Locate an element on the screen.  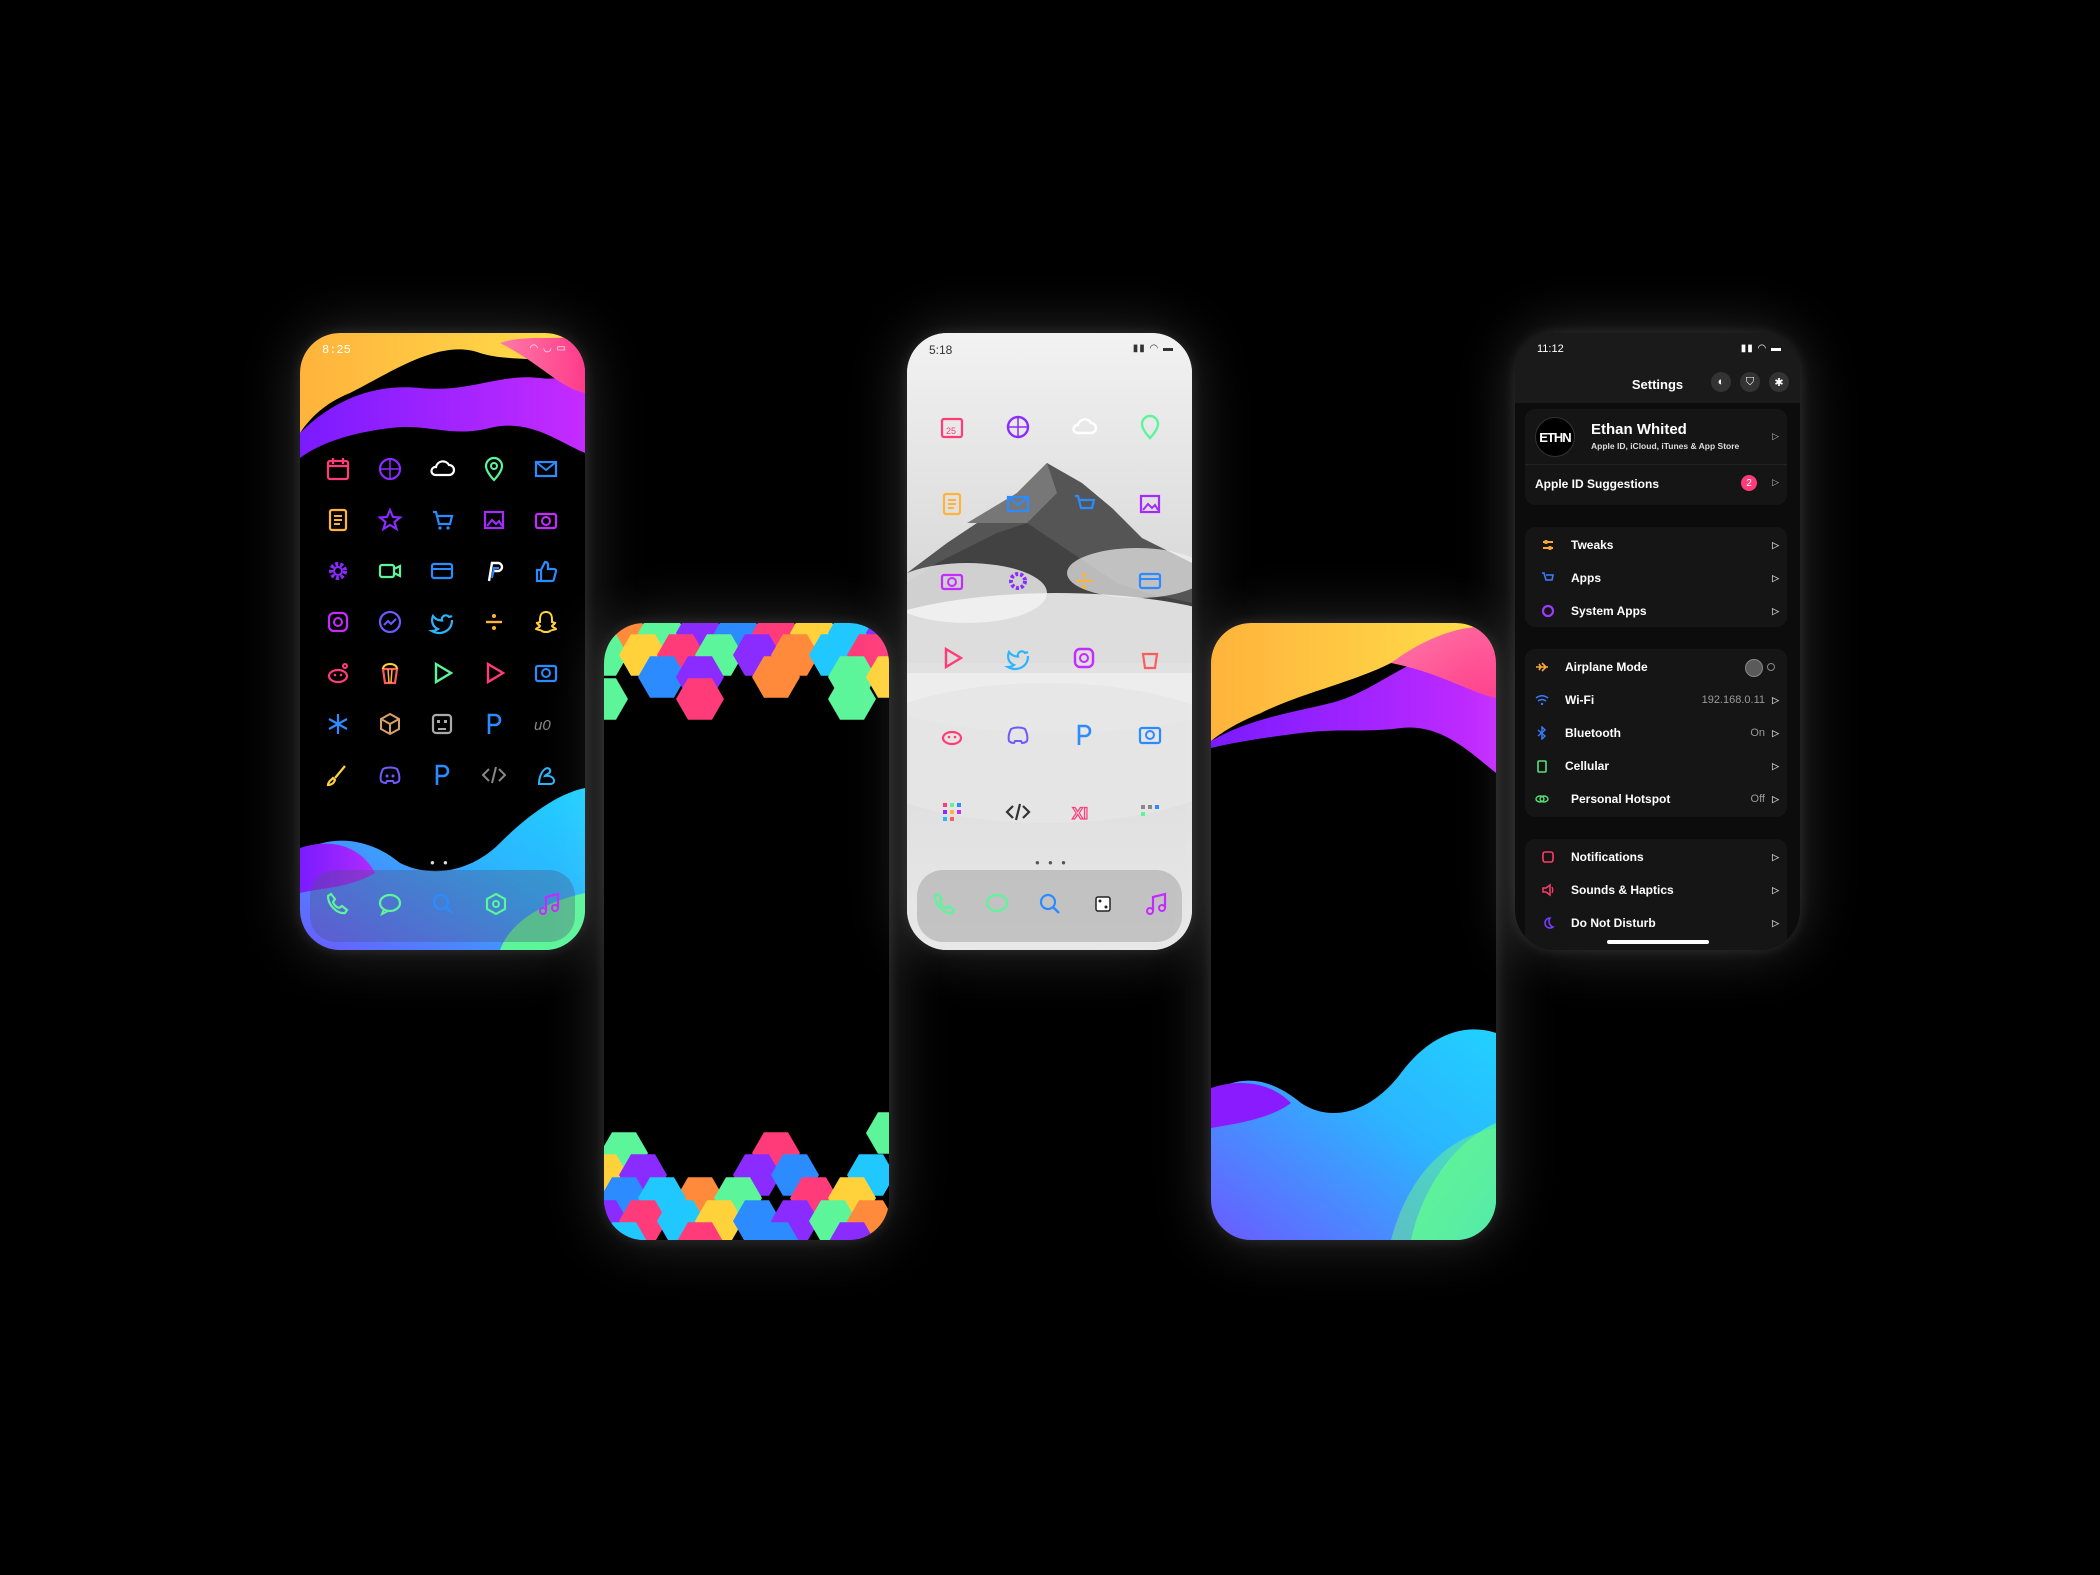
thumbs-up-app-icon is located at coordinates (546, 570).